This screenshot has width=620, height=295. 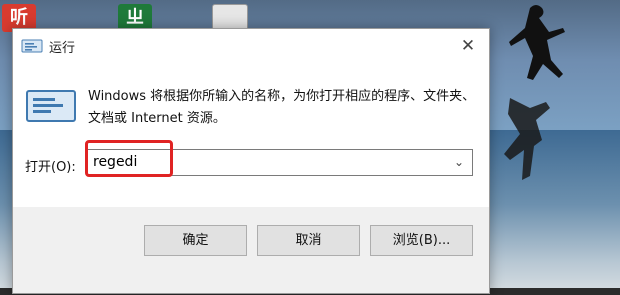 I want to click on chevron-down-icon: ⌄, so click(x=459, y=162).